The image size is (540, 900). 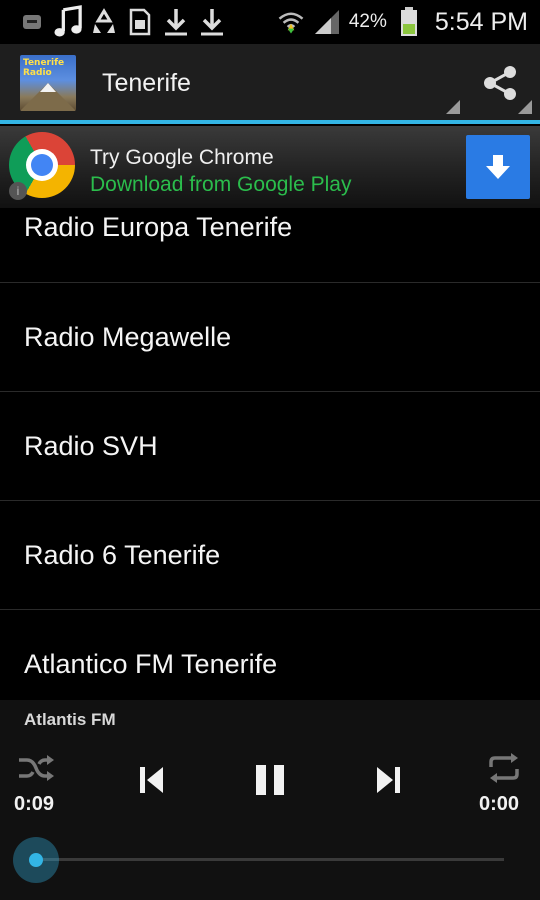 What do you see at coordinates (291, 22) in the screenshot?
I see `wifi-icon` at bounding box center [291, 22].